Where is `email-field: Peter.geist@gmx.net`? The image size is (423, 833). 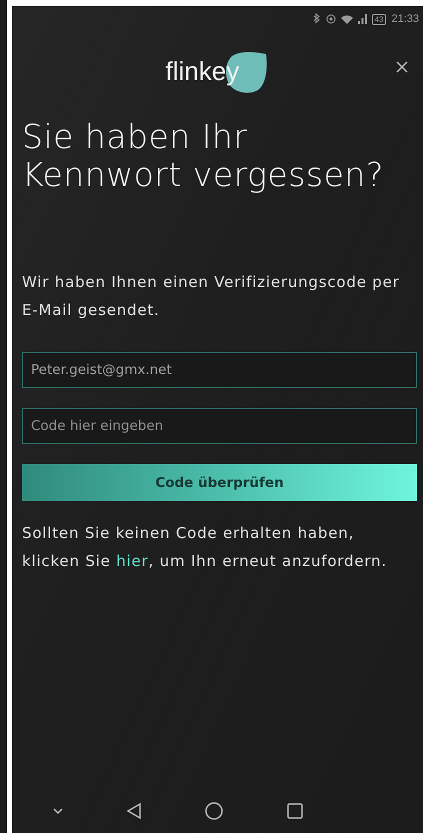
email-field: Peter.geist@gmx.net is located at coordinates (219, 370).